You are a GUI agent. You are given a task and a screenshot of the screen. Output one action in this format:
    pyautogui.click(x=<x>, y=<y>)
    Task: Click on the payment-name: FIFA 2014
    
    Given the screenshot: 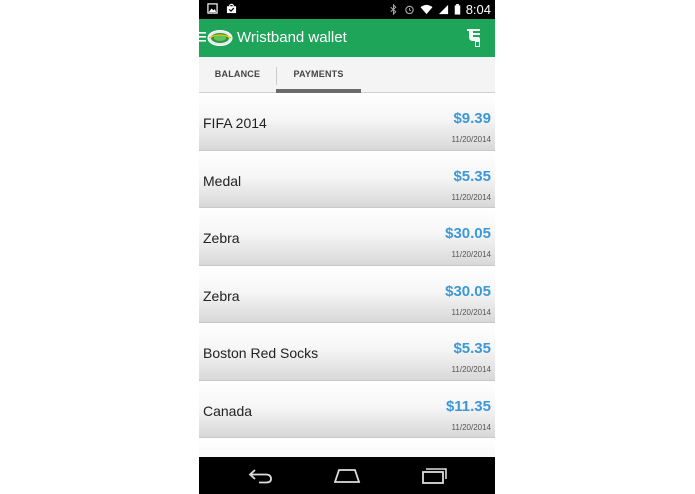 What is the action you would take?
    pyautogui.click(x=235, y=123)
    